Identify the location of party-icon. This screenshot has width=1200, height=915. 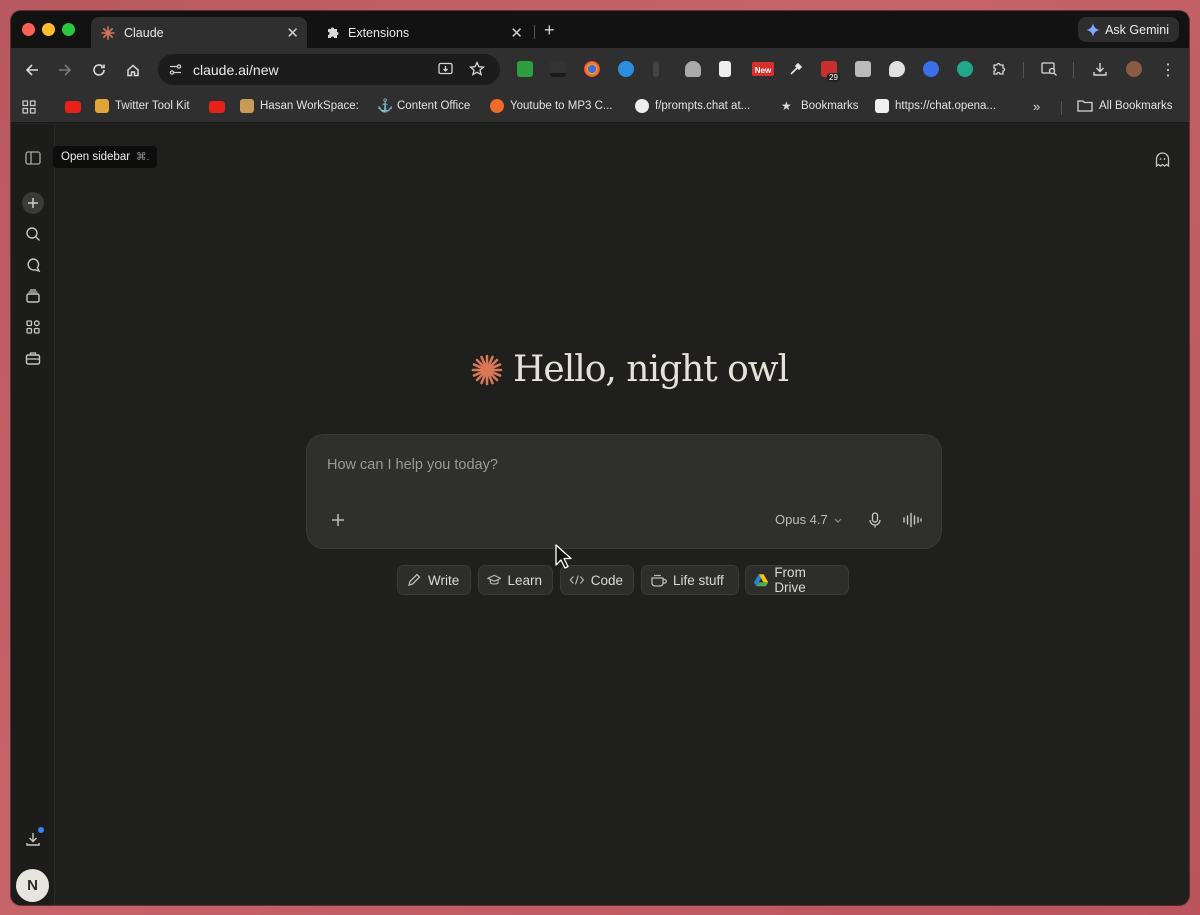
(102, 106).